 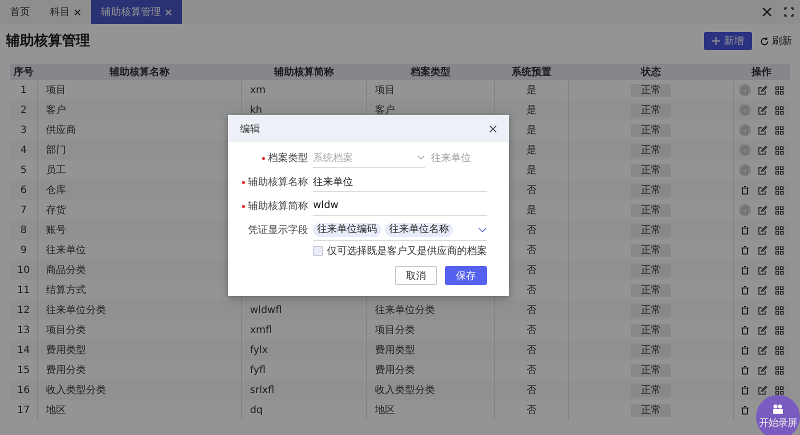 What do you see at coordinates (385, 90) in the screenshot?
I see `table-cell-text: 项目` at bounding box center [385, 90].